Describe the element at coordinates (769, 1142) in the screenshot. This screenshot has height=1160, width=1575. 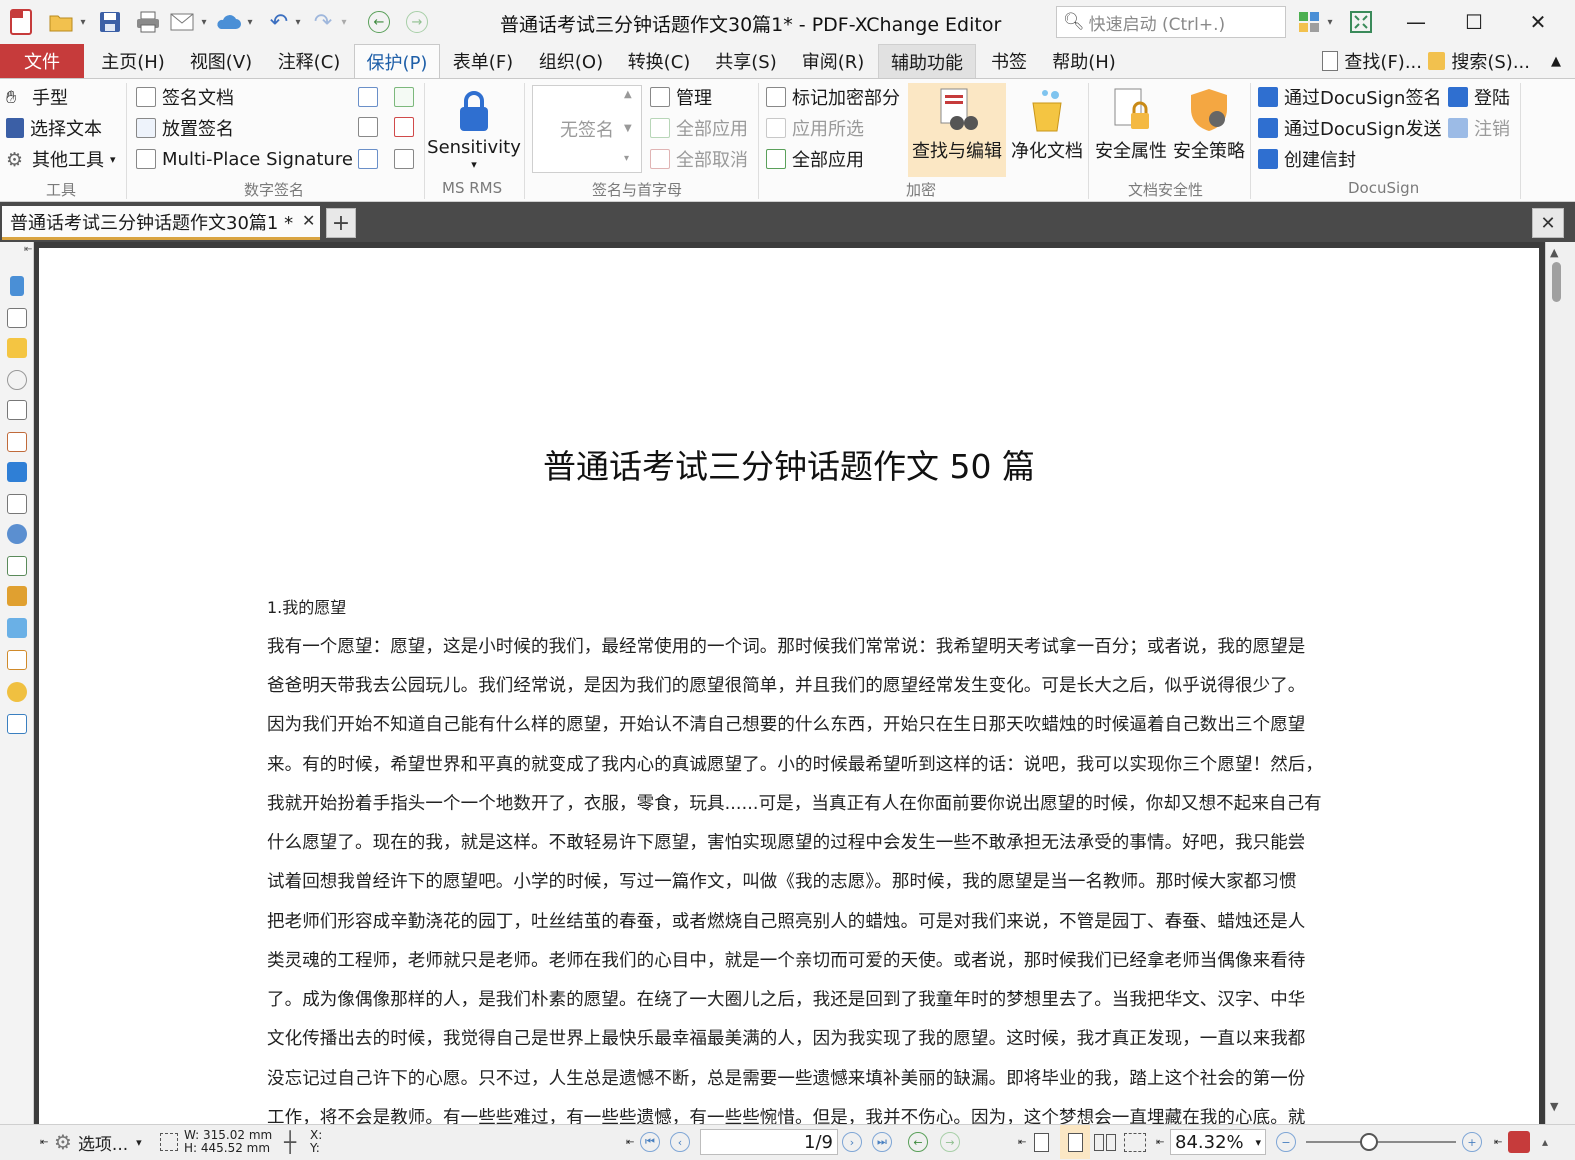
I see `page-number-input: 1/9` at that location.